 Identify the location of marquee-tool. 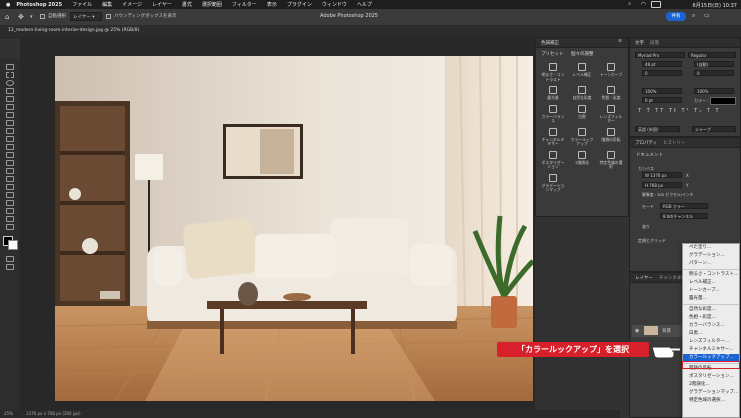
(10, 75).